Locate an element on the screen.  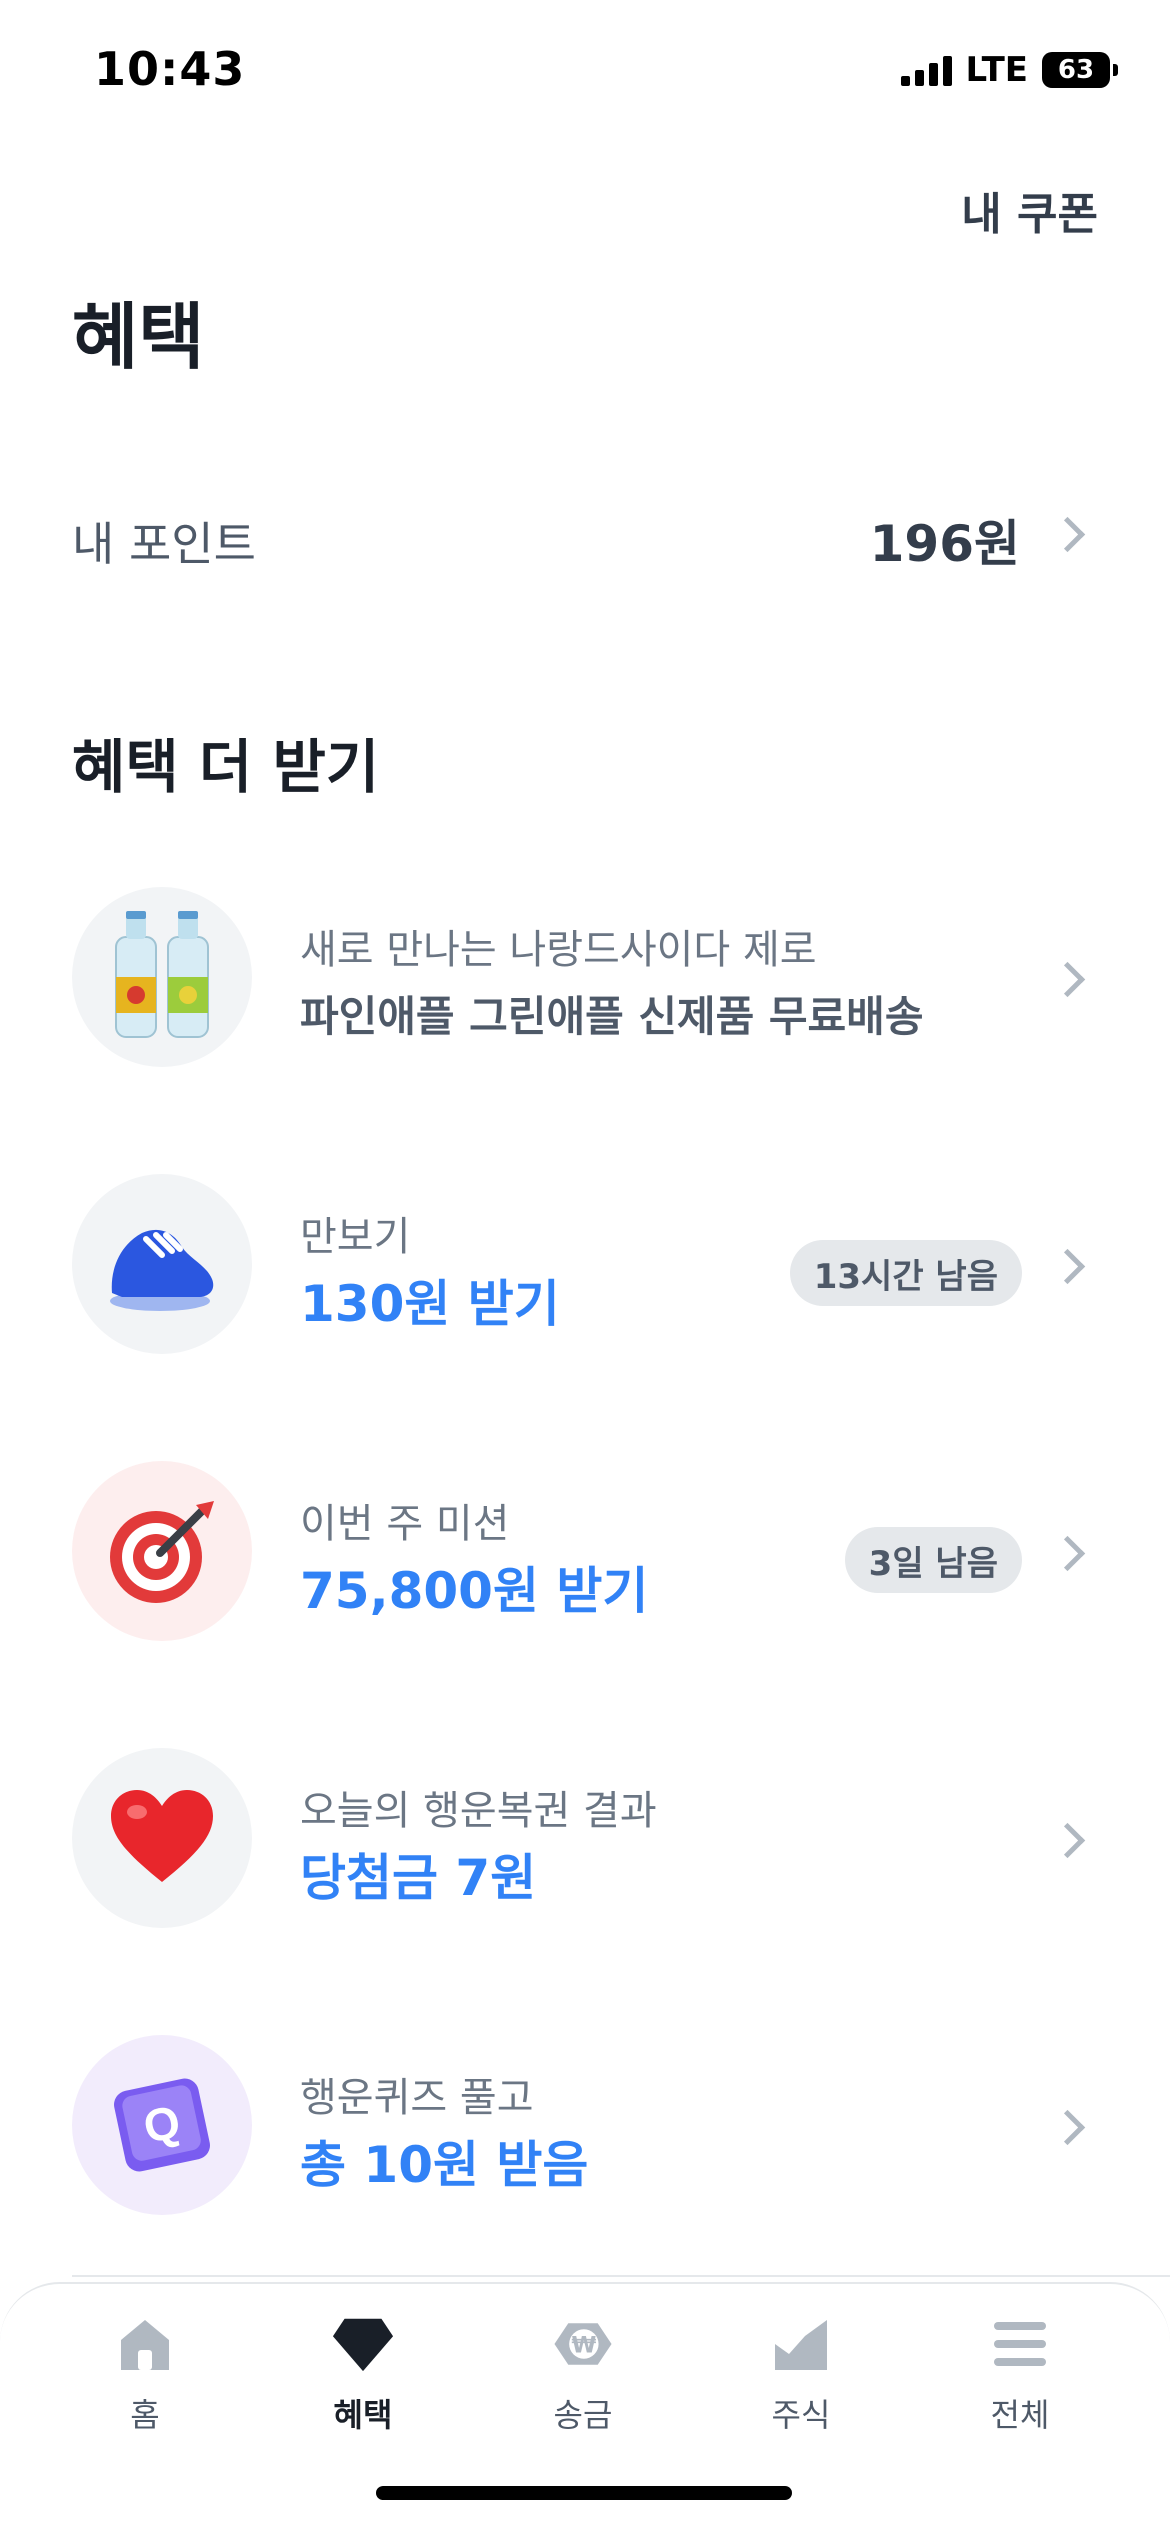
tab-label: 전체 is located at coordinates (1020, 2415).